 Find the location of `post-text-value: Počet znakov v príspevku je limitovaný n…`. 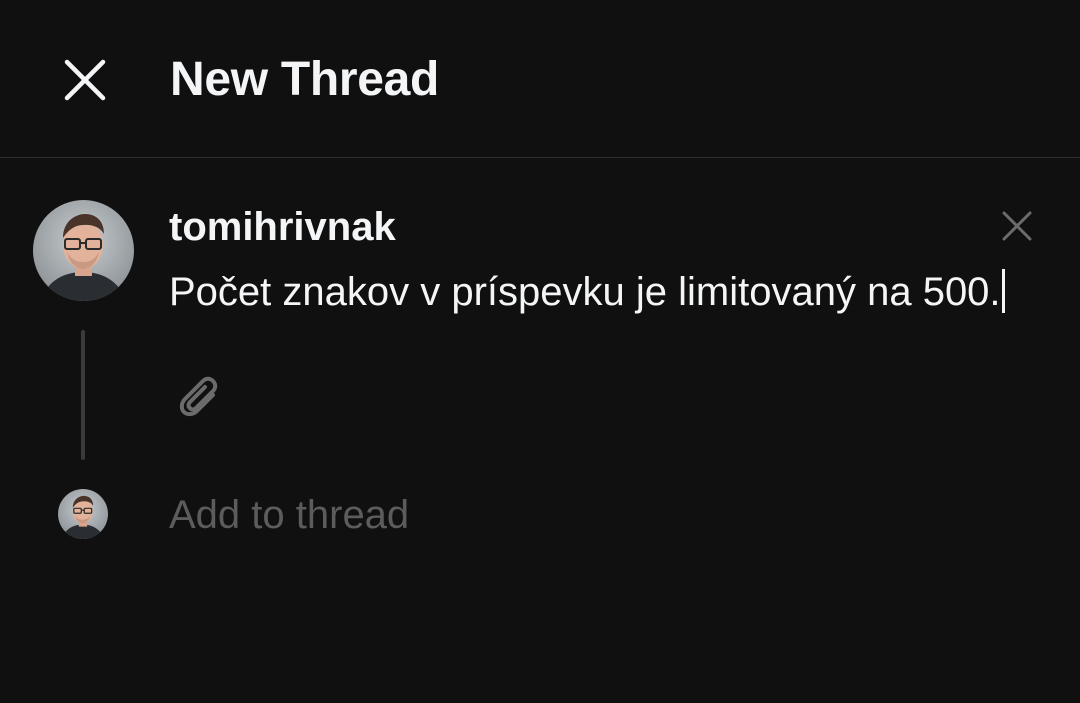

post-text-value: Počet znakov v príspevku je limitovaný n… is located at coordinates (585, 292).